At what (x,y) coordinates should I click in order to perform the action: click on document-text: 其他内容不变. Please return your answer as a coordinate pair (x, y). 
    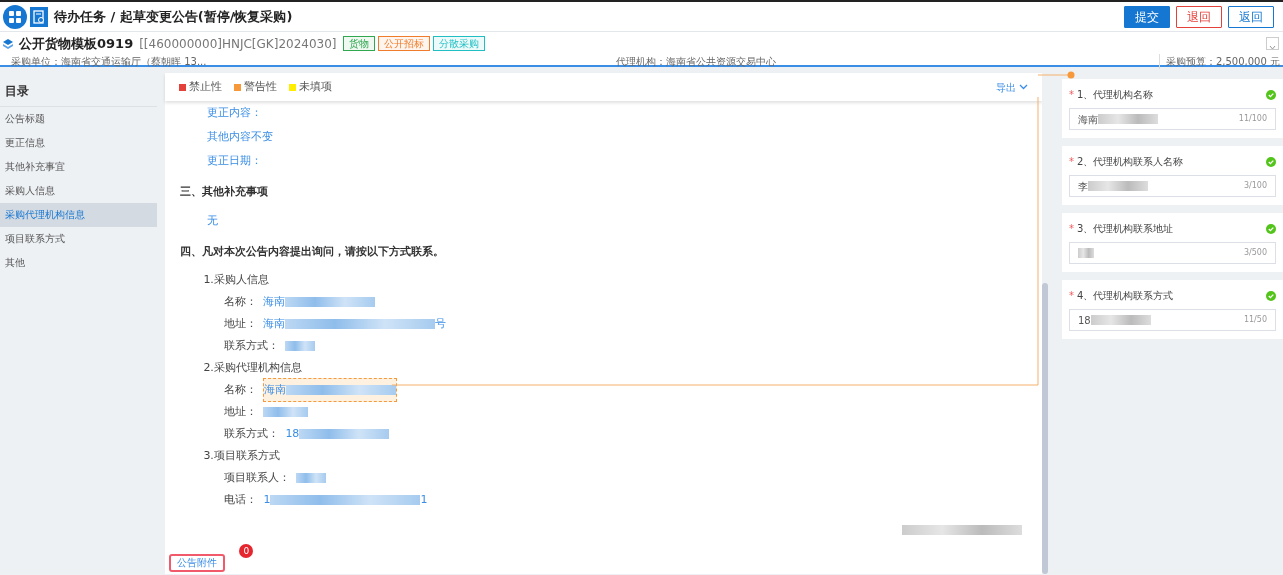
    Looking at the image, I should click on (240, 137).